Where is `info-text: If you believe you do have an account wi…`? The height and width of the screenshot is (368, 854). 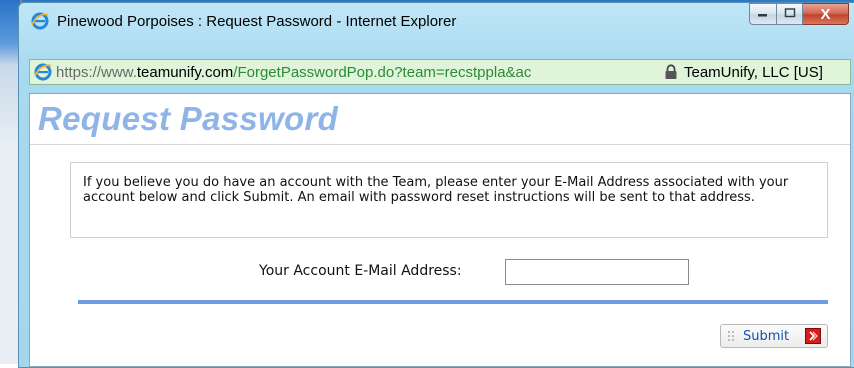 info-text: If you believe you do have an account wi… is located at coordinates (436, 190).